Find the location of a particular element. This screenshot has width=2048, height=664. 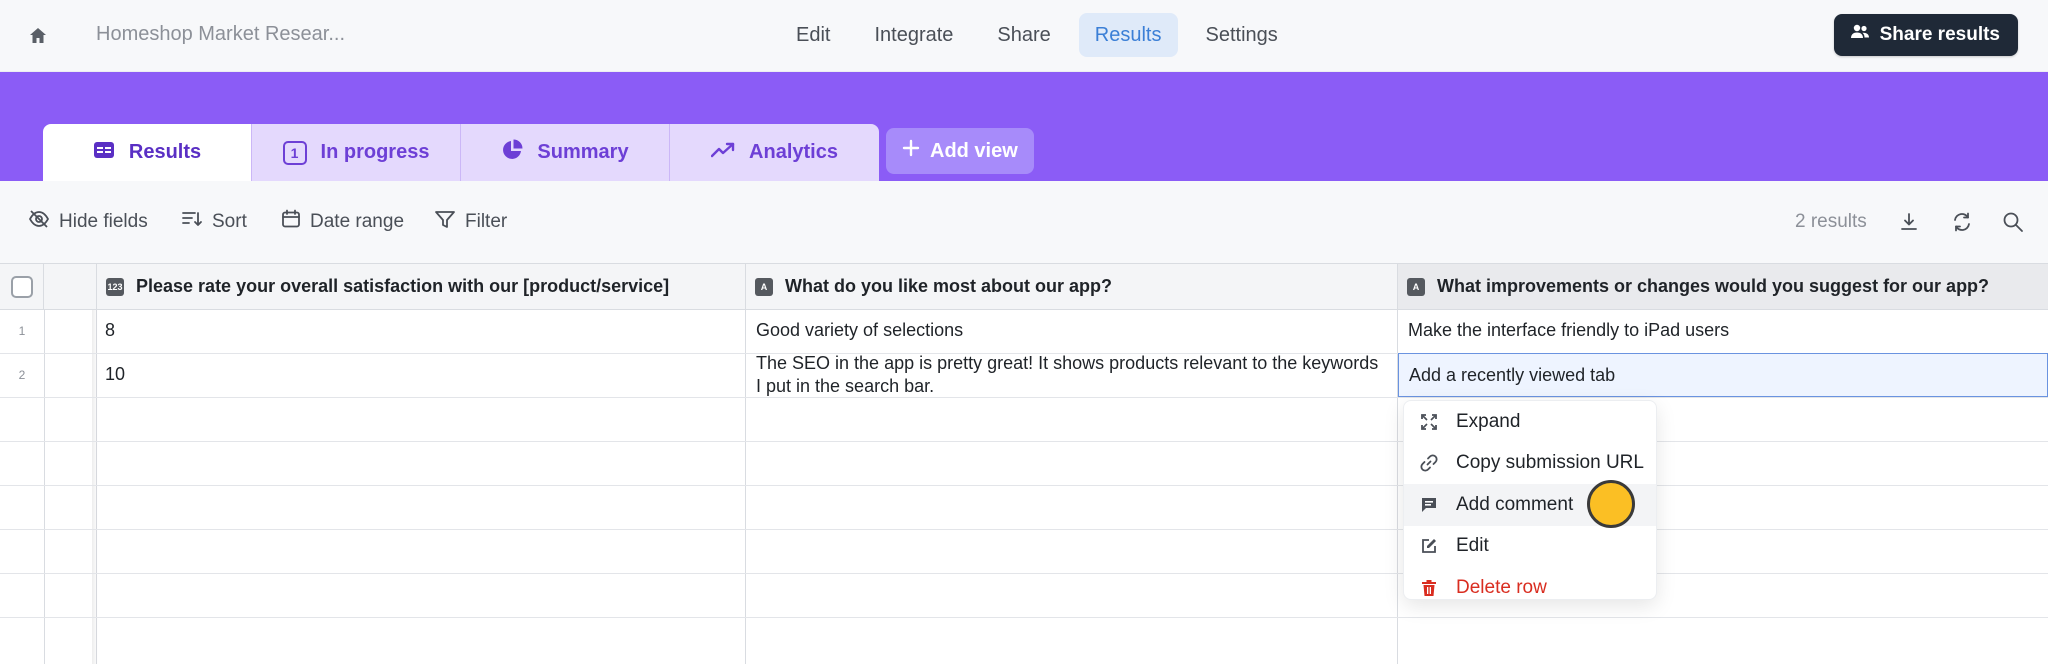

menu-item-label: Copy submission URL is located at coordinates (1550, 463).